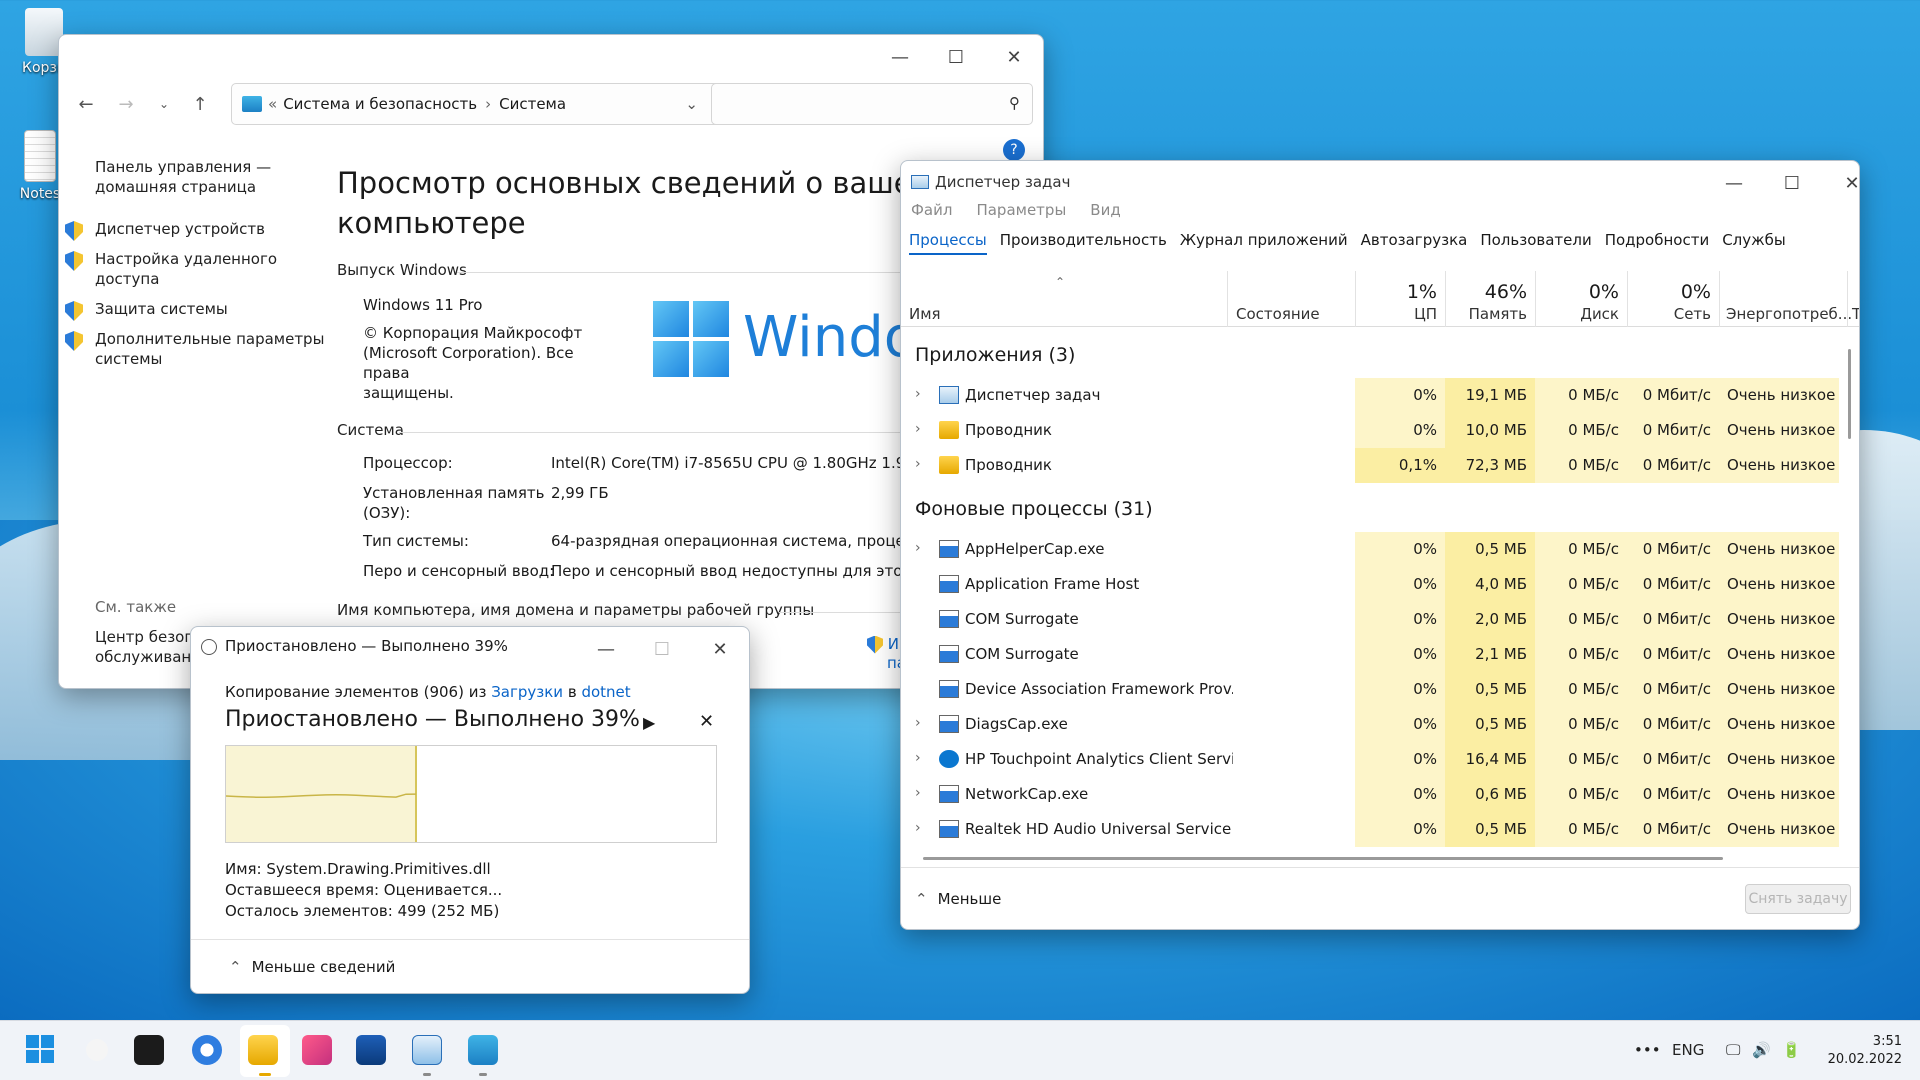 The width and height of the screenshot is (1920, 1080). Describe the element at coordinates (1083, 243) in the screenshot. I see `tab-performance: Производительность` at that location.